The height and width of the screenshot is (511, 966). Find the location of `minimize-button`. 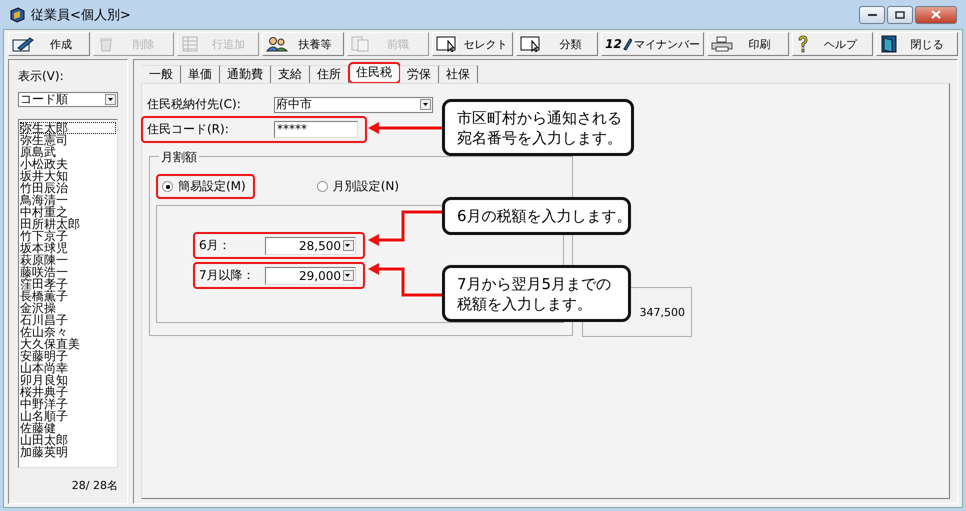

minimize-button is located at coordinates (872, 15).